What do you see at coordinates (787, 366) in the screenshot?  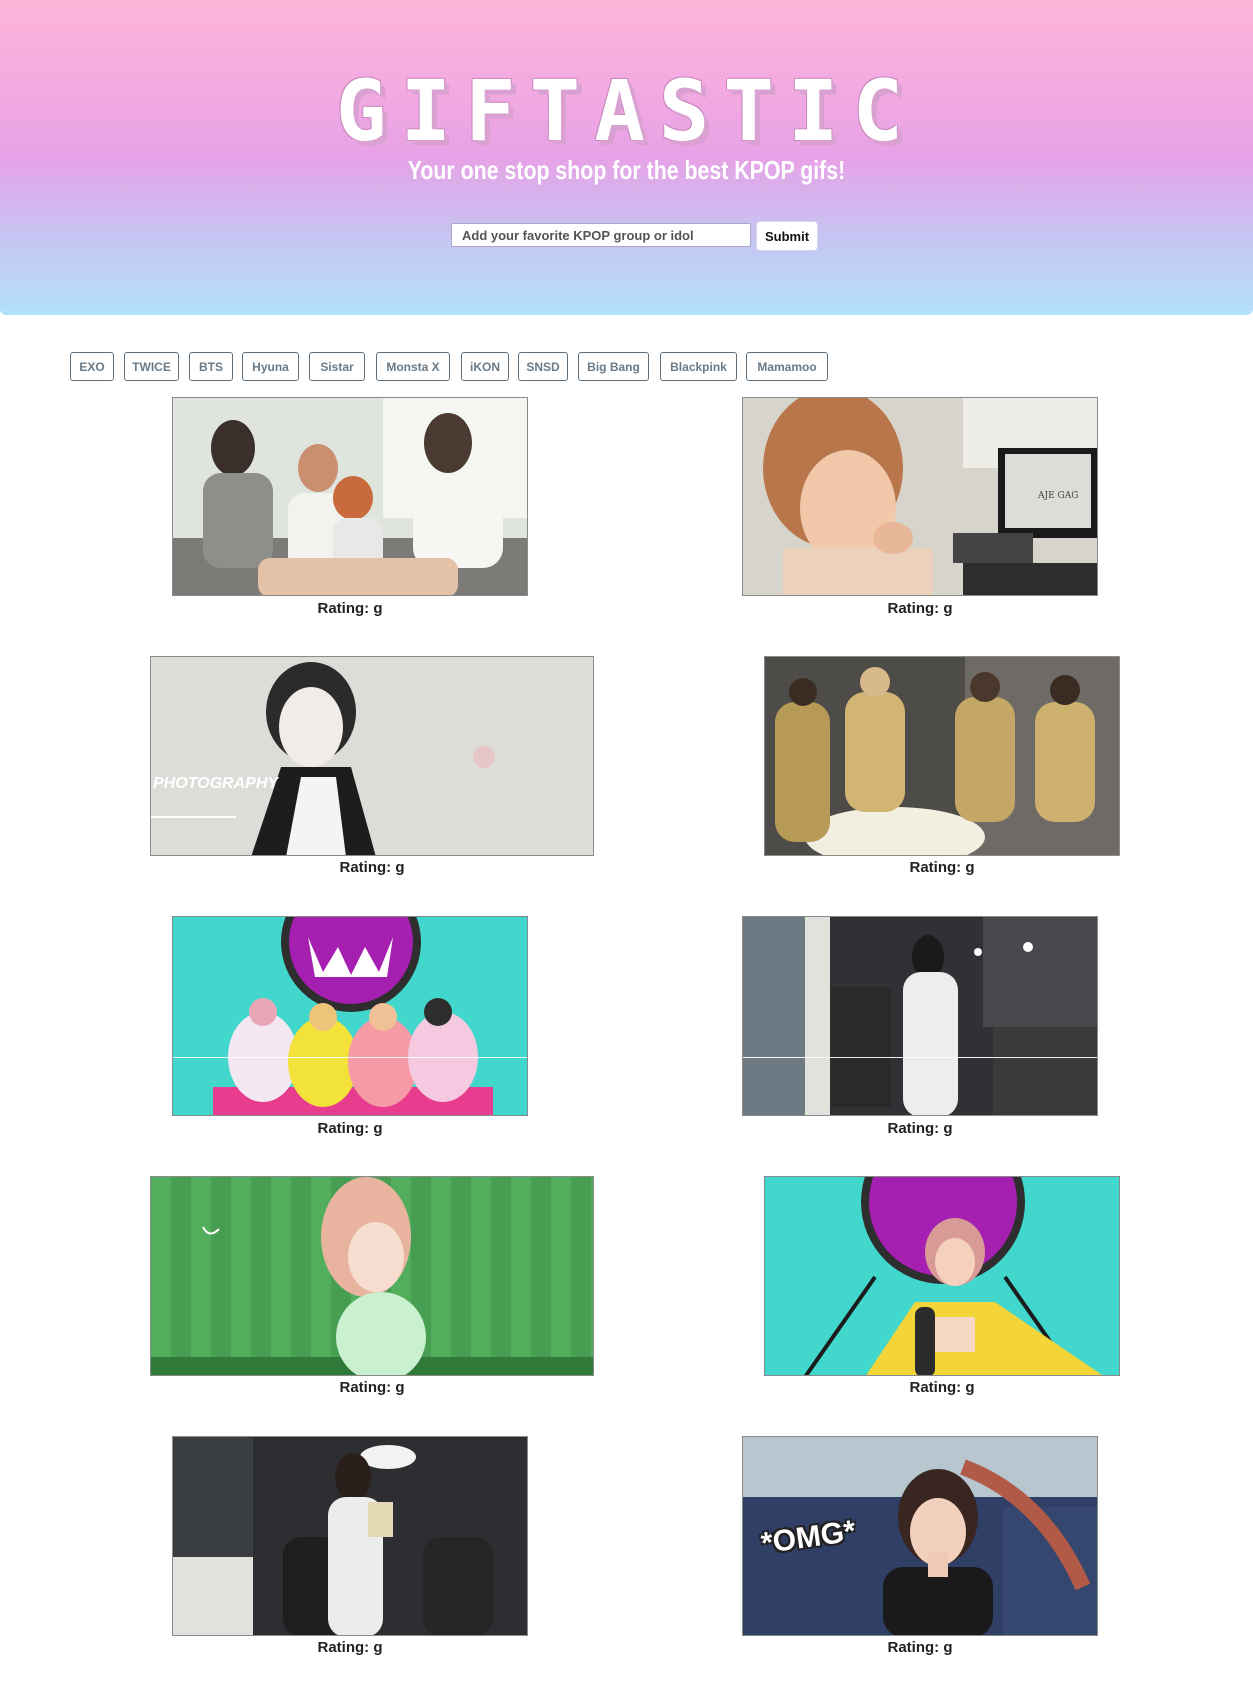 I see `group-button-mamamoo: Mamamoo` at bounding box center [787, 366].